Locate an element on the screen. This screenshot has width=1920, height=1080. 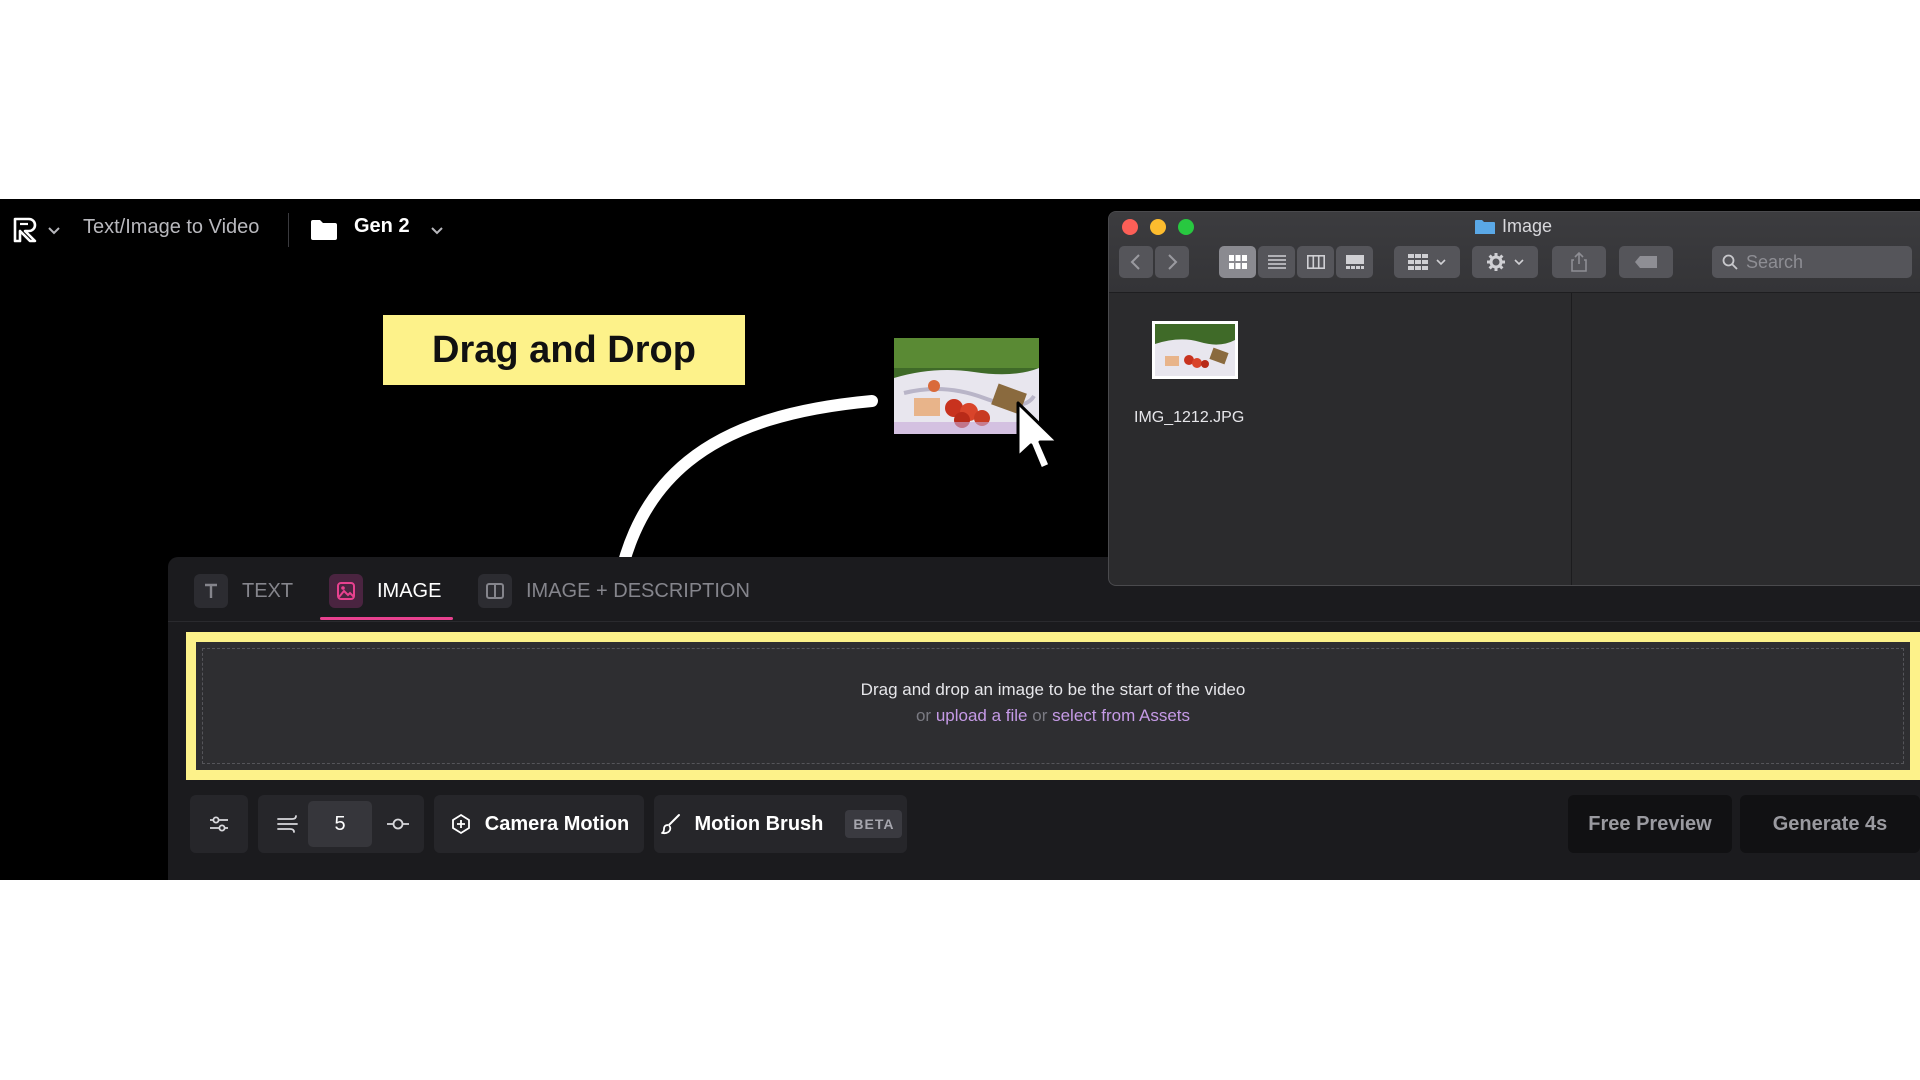
share-icon is located at coordinates (1579, 262).